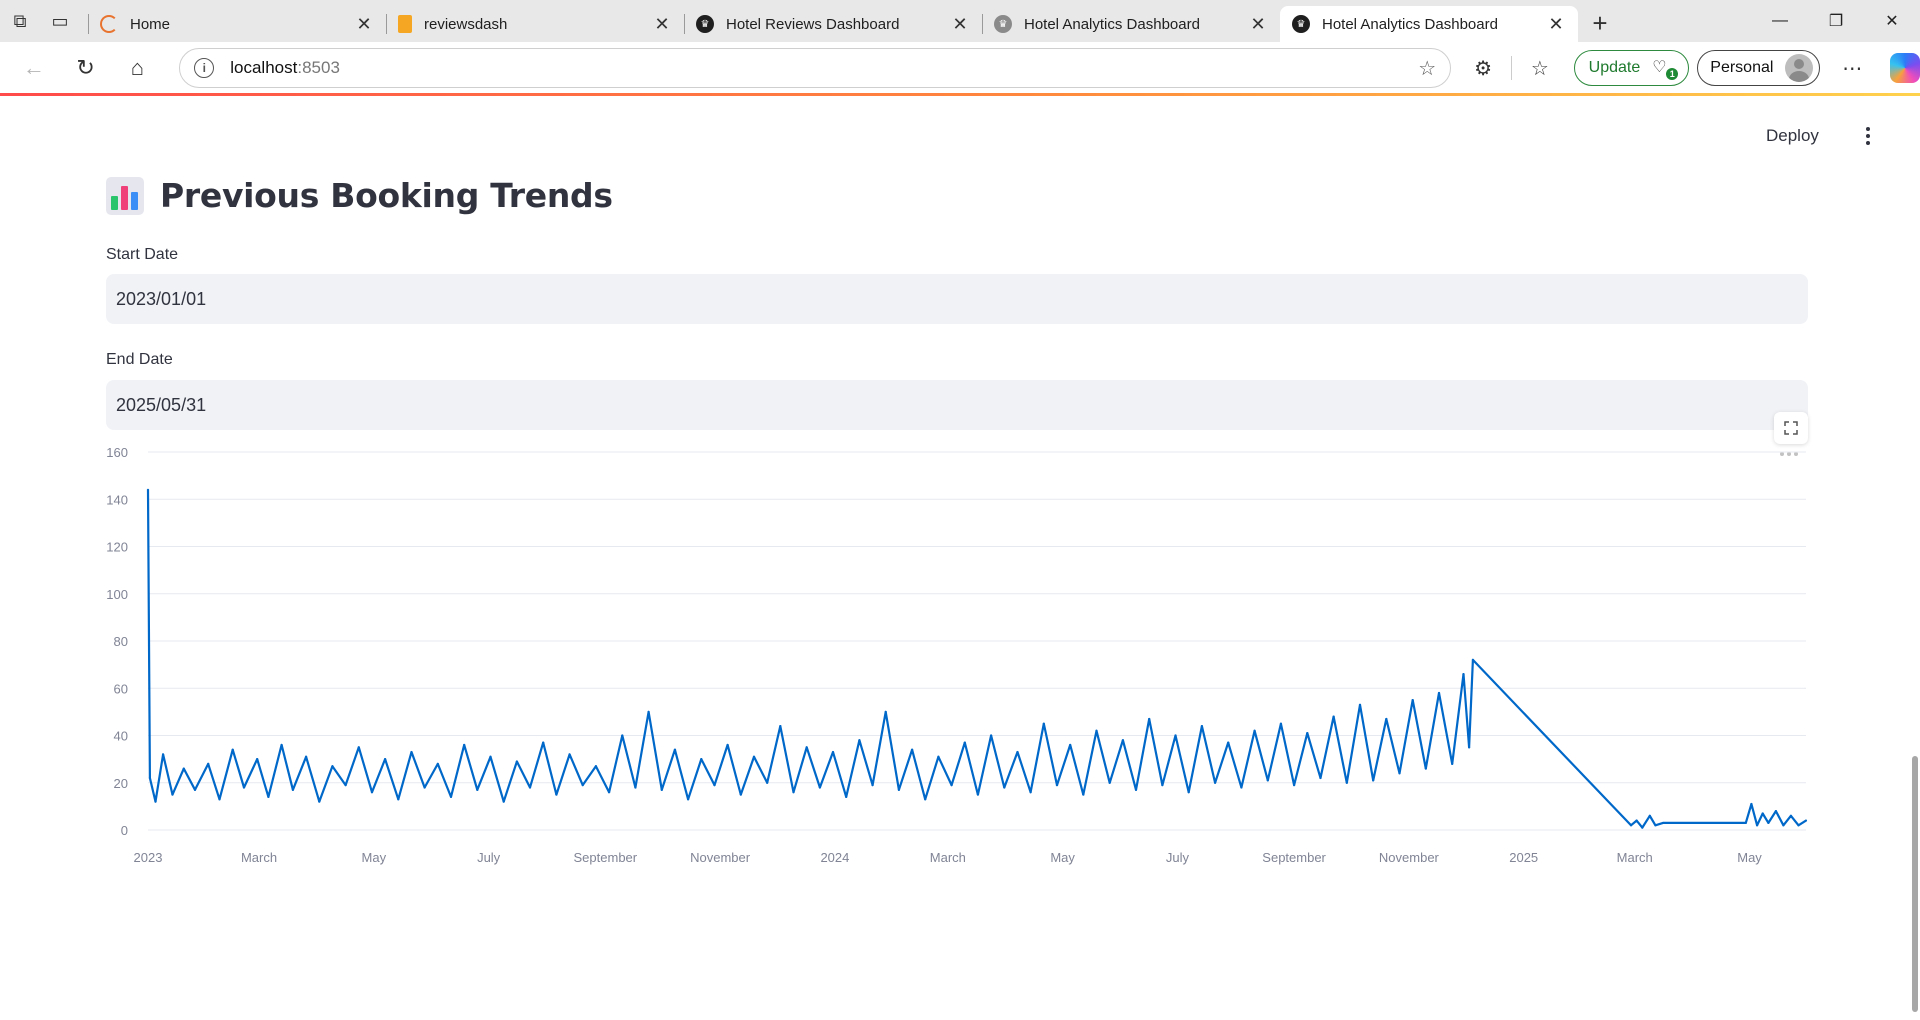 Image resolution: width=1920 pixels, height=1020 pixels. What do you see at coordinates (386, 195) in the screenshot?
I see `page-title: Previous Booking Trends` at bounding box center [386, 195].